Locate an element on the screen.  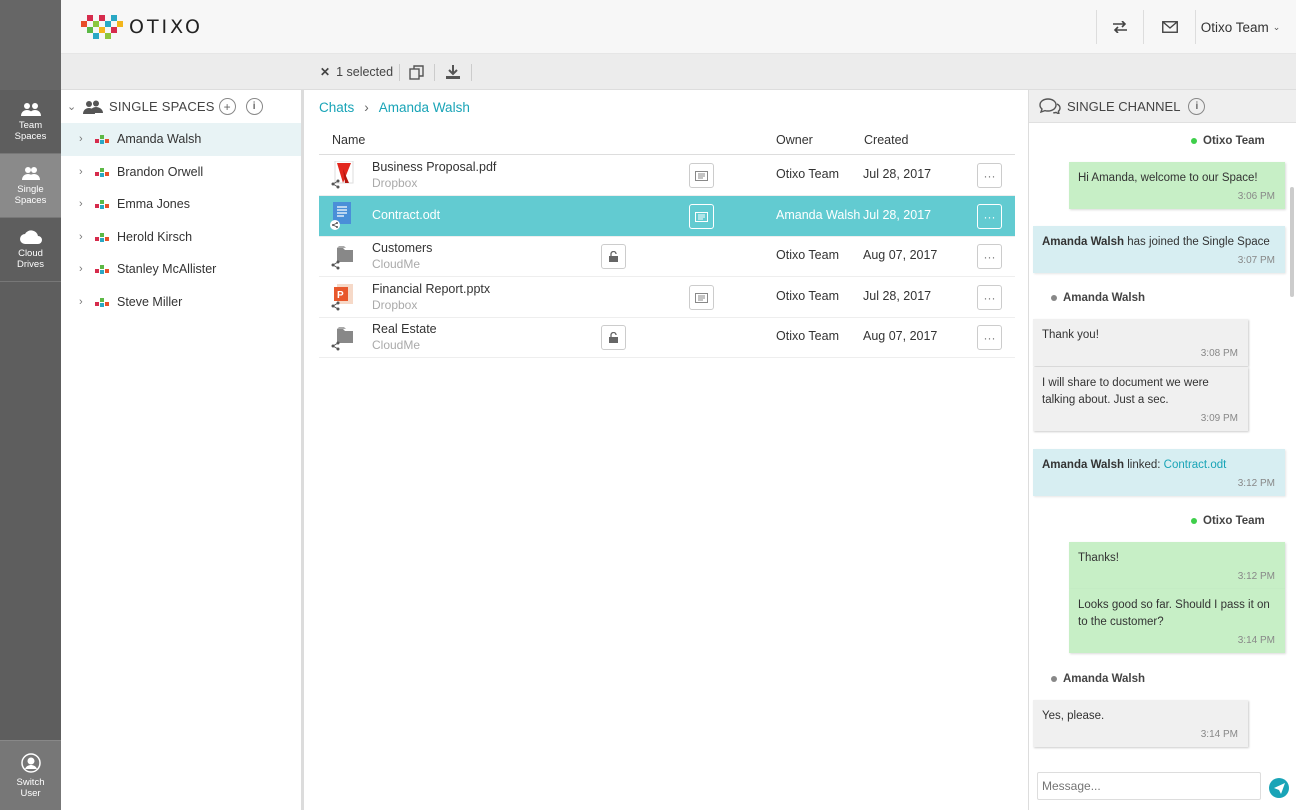
download-button is located at coordinates (453, 72).